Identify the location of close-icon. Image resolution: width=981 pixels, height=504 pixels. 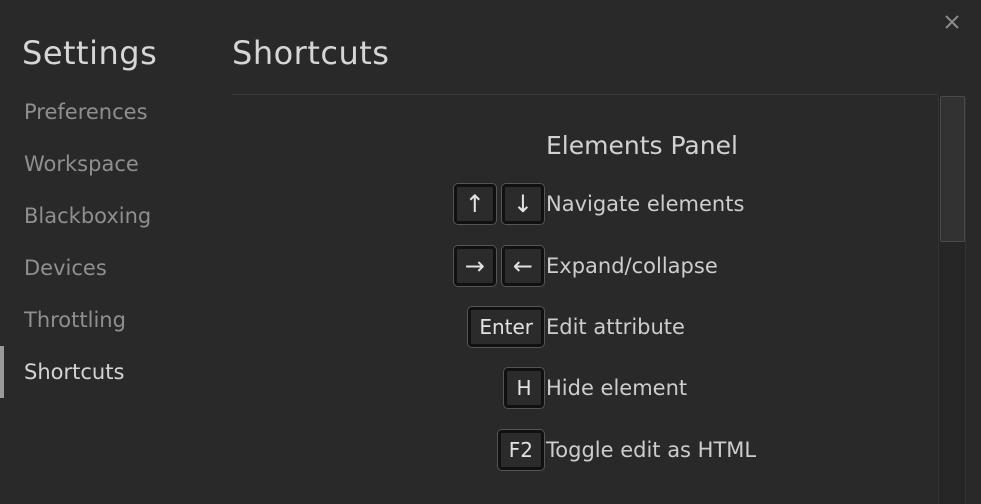
(952, 22).